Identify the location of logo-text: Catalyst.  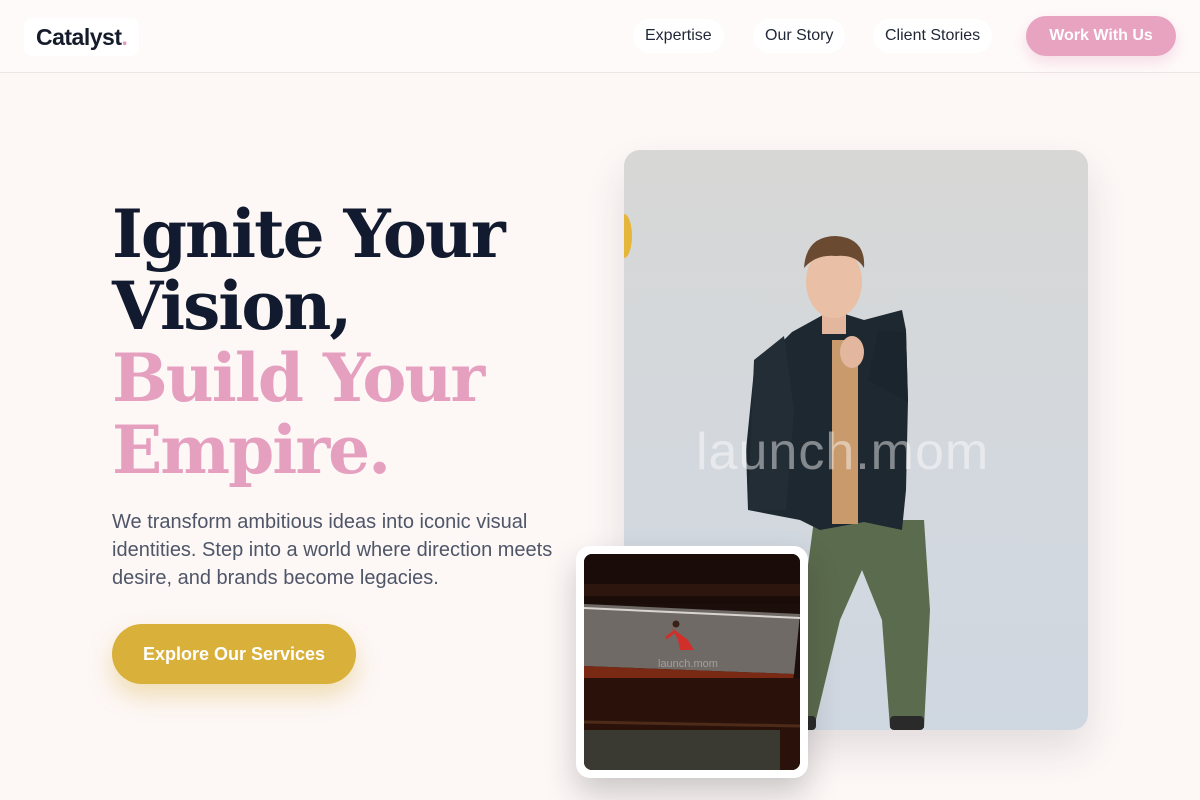
(79, 37).